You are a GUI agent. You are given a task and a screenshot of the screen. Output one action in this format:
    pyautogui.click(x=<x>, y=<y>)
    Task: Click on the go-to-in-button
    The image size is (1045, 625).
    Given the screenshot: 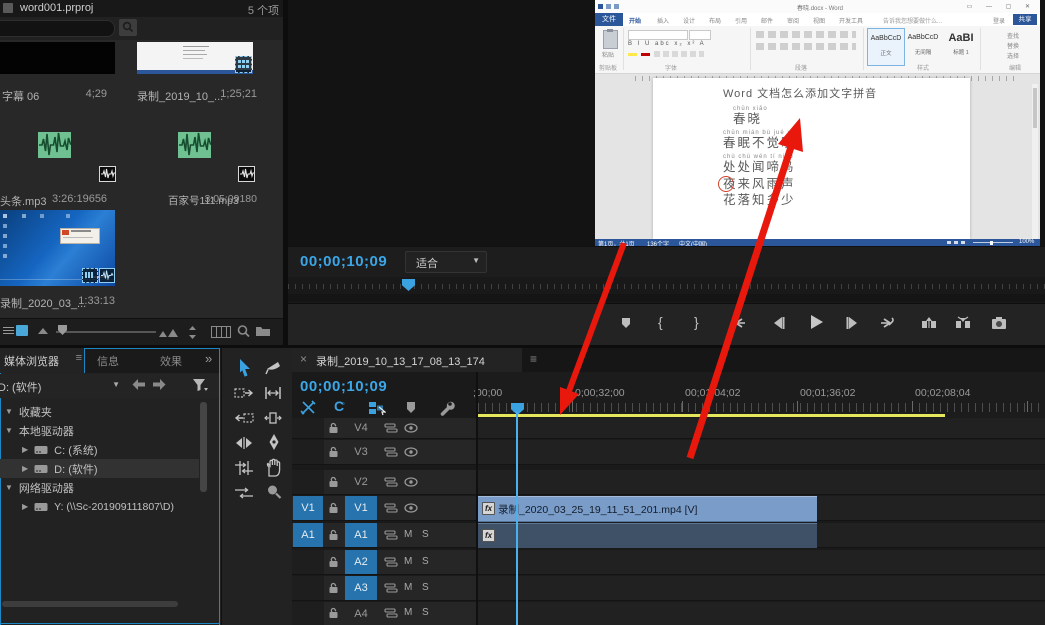 What is the action you would take?
    pyautogui.click(x=739, y=323)
    